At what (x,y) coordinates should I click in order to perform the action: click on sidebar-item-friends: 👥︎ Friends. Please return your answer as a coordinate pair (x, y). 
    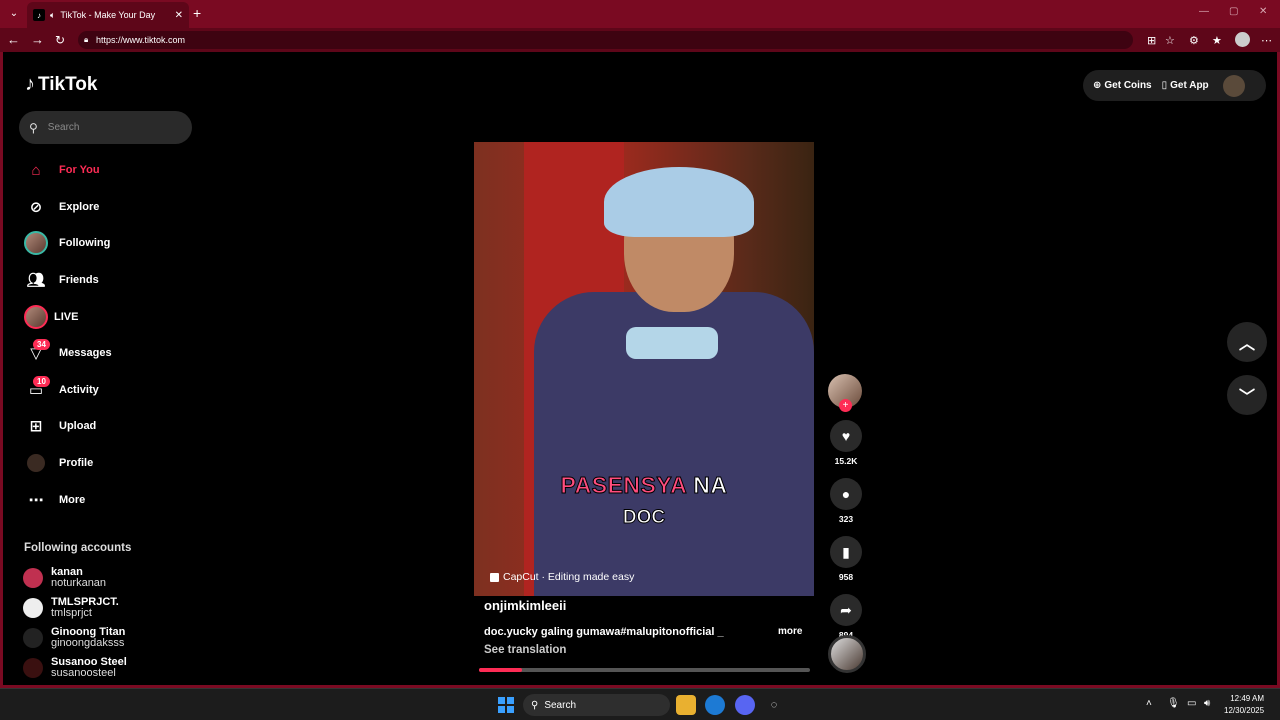
    Looking at the image, I should click on (108, 280).